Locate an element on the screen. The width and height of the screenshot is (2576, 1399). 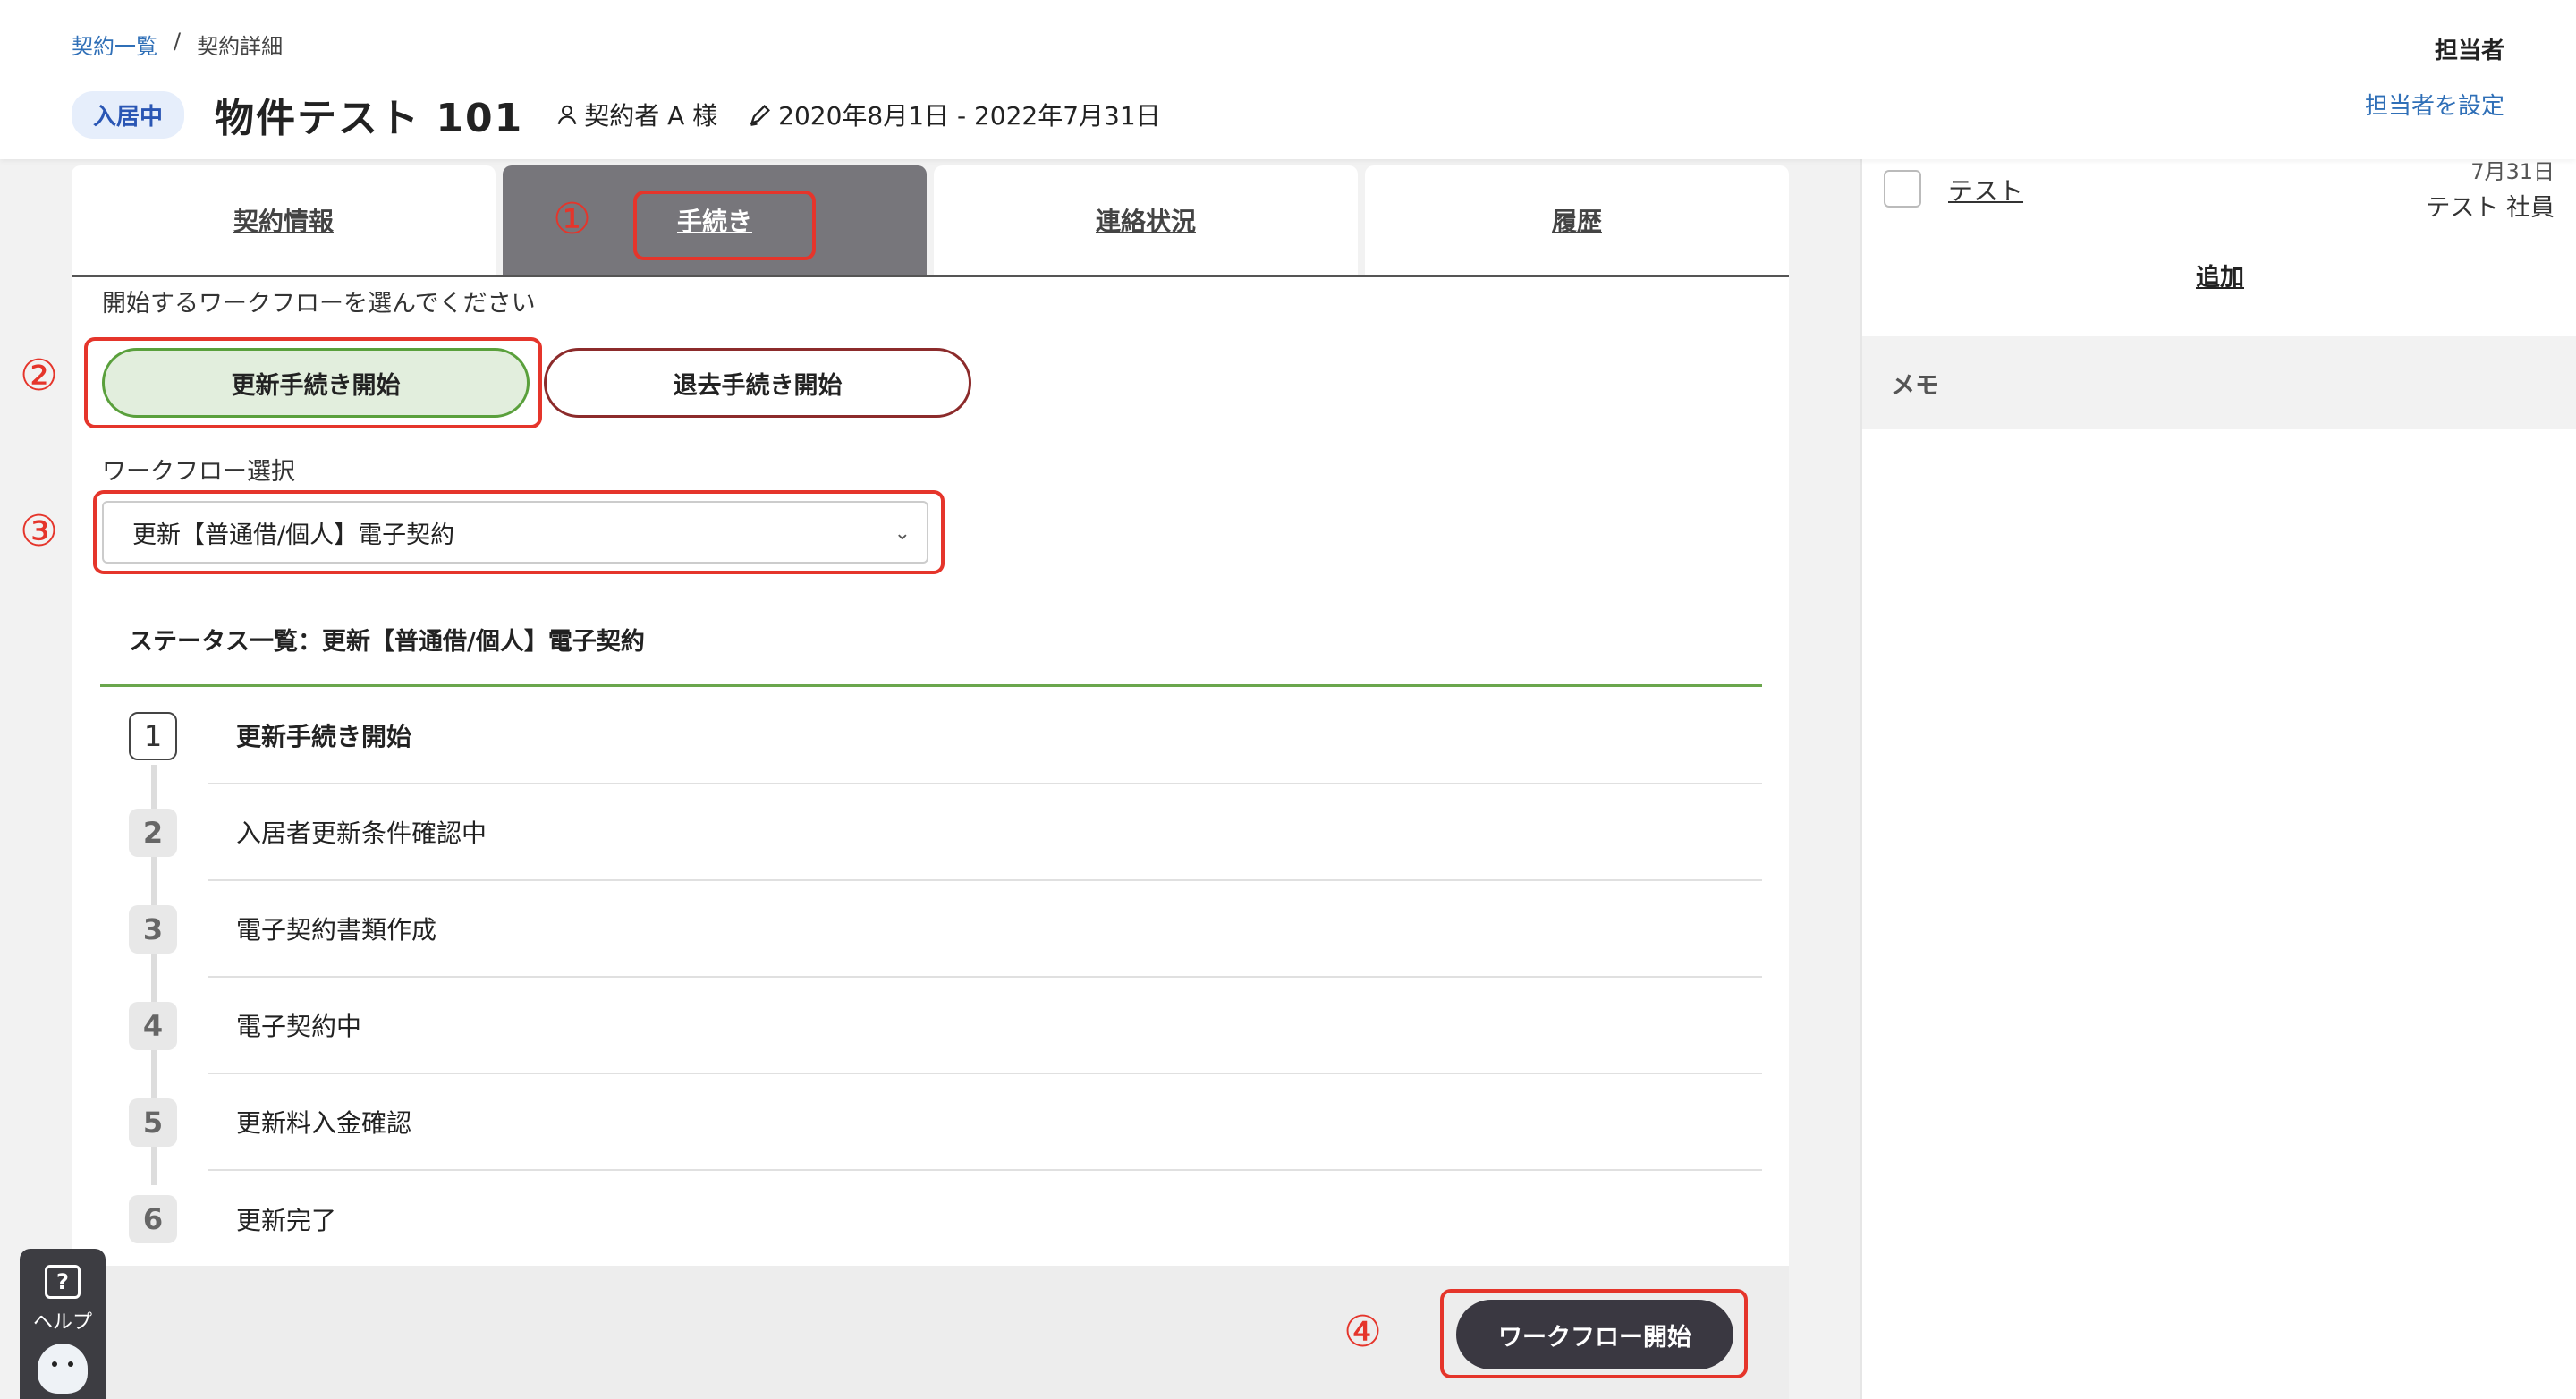
step-number: 2 is located at coordinates (153, 833).